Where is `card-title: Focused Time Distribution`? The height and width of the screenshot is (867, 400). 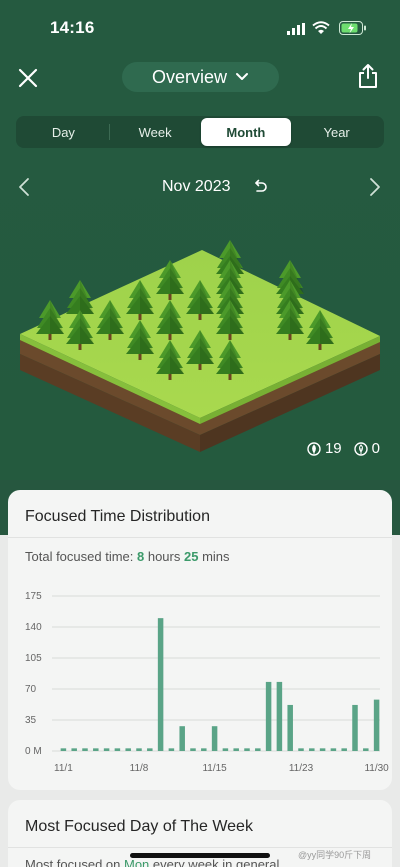
card-title: Focused Time Distribution is located at coordinates (117, 516).